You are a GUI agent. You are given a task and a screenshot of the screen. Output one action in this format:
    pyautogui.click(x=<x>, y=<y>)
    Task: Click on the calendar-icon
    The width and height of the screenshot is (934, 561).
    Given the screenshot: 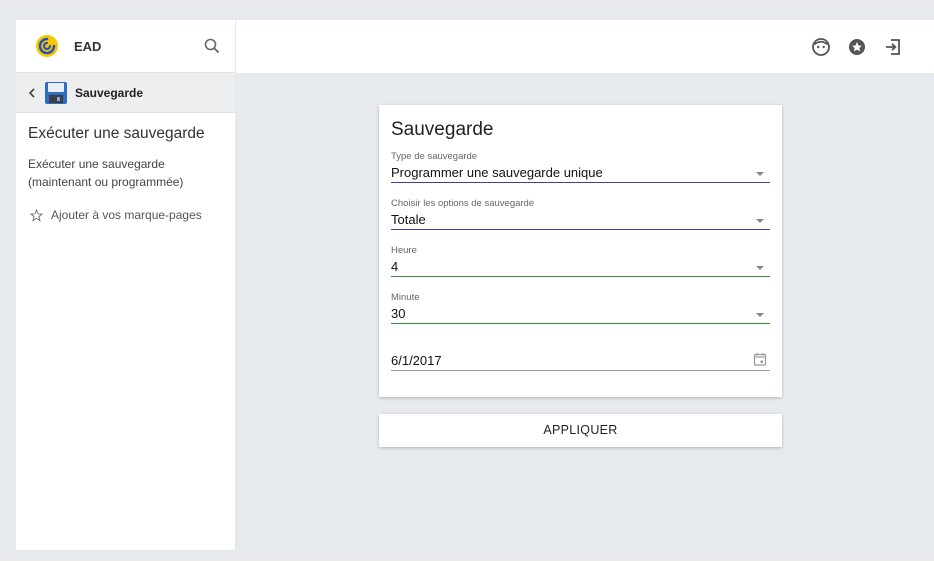 What is the action you would take?
    pyautogui.click(x=760, y=359)
    